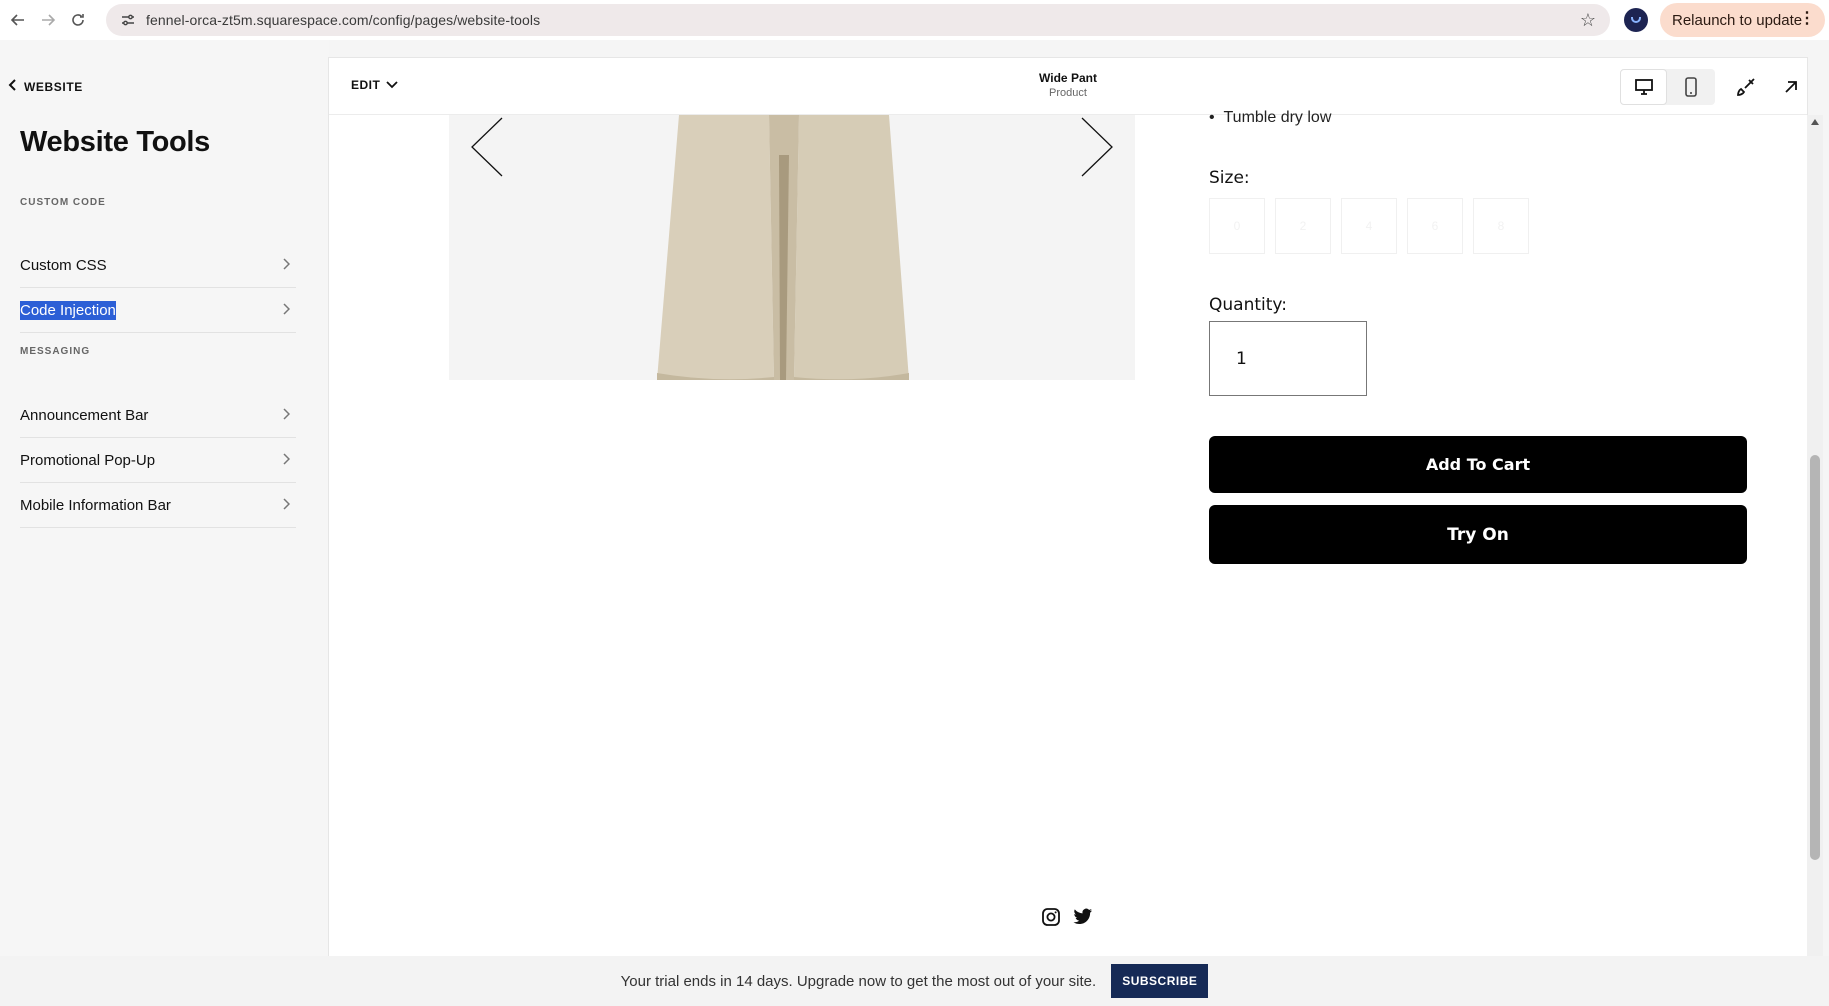 The image size is (1829, 1006). I want to click on quantity-input: 1, so click(1288, 358).